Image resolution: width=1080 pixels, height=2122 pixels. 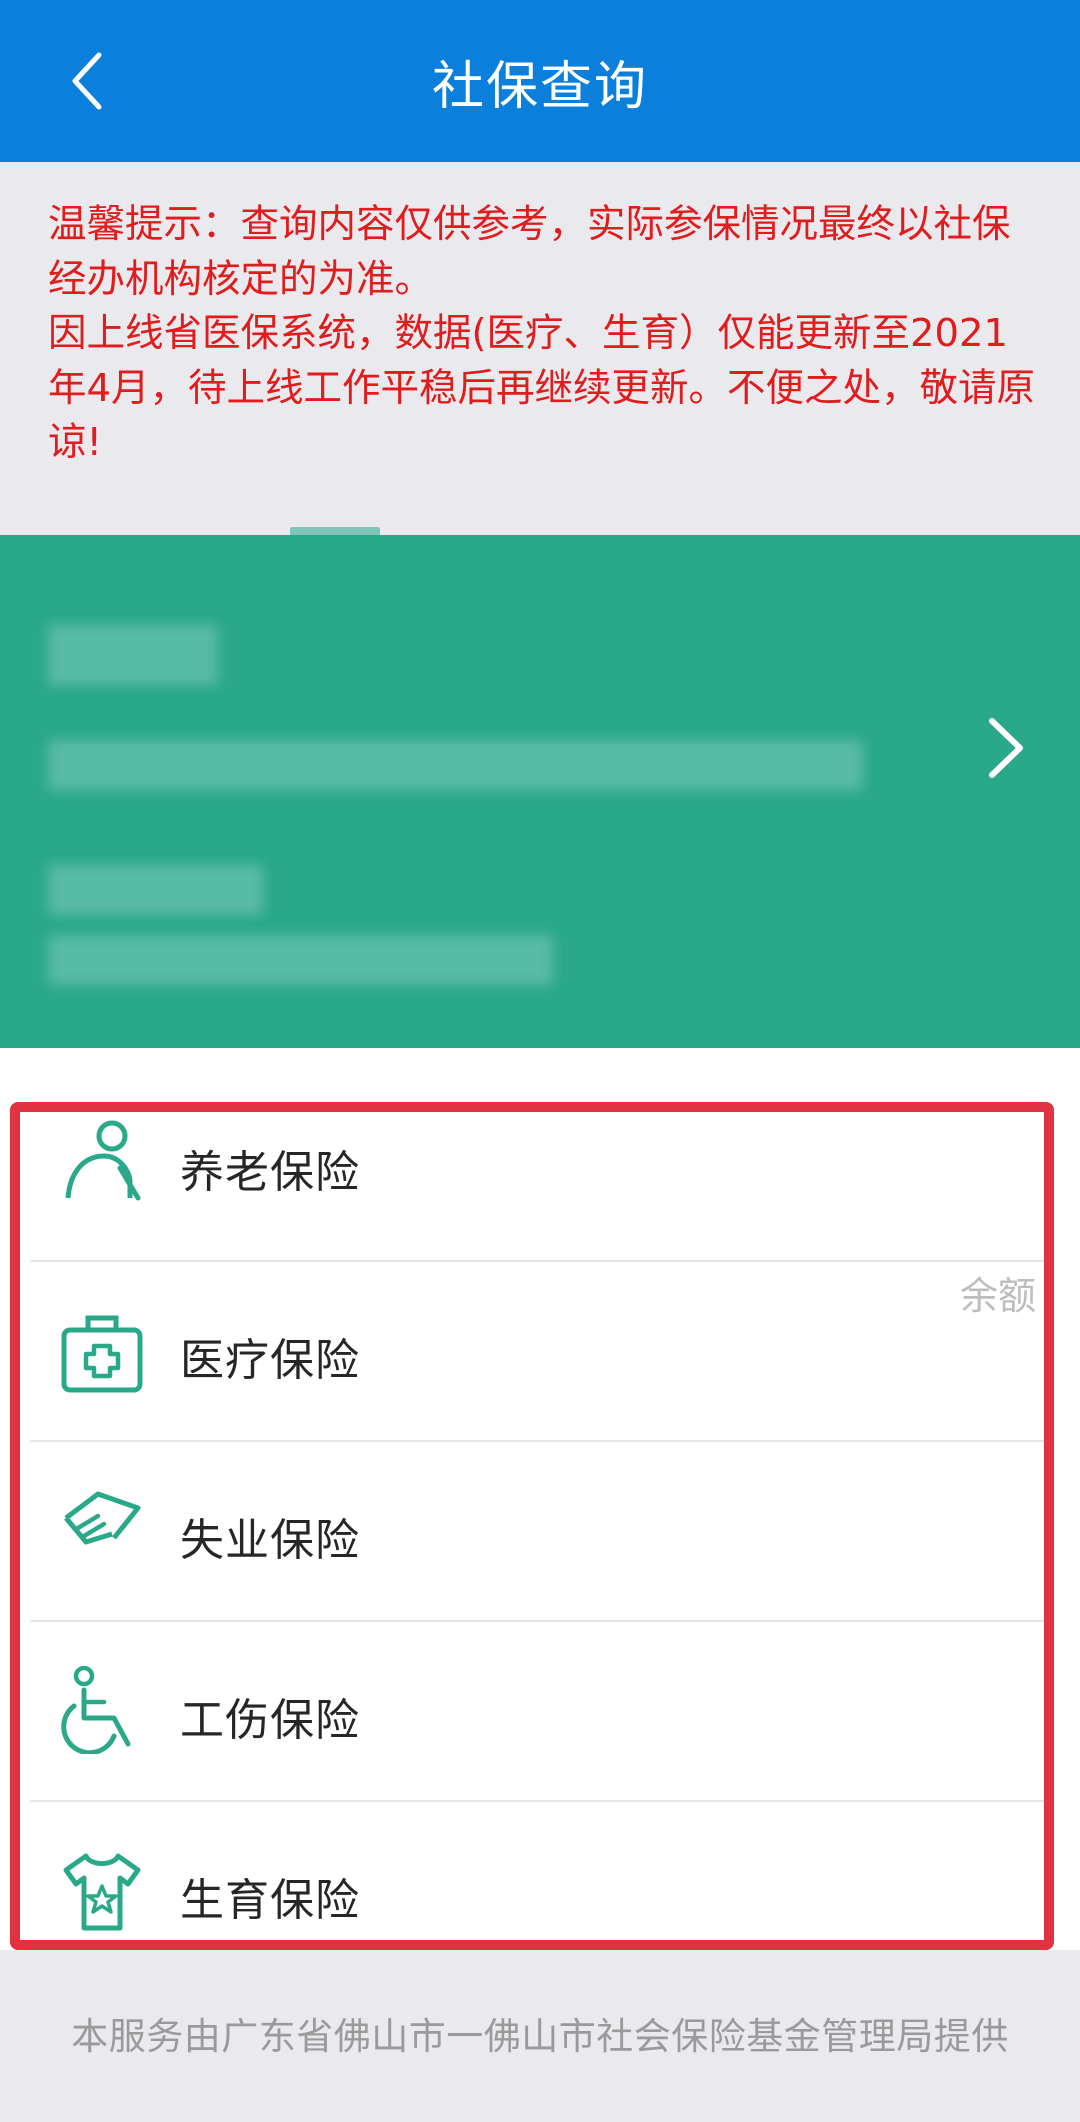 What do you see at coordinates (539, 87) in the screenshot?
I see `page-title: 社保查询` at bounding box center [539, 87].